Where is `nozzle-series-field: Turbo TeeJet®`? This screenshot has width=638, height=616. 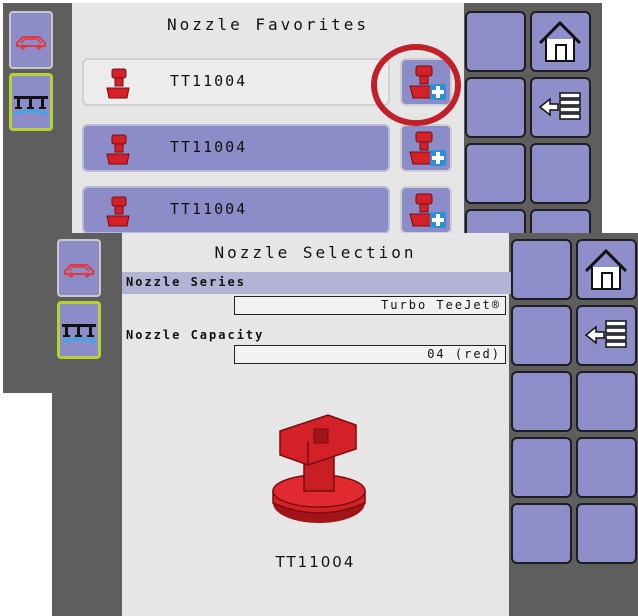
nozzle-series-field: Turbo TeeJet® is located at coordinates (370, 305).